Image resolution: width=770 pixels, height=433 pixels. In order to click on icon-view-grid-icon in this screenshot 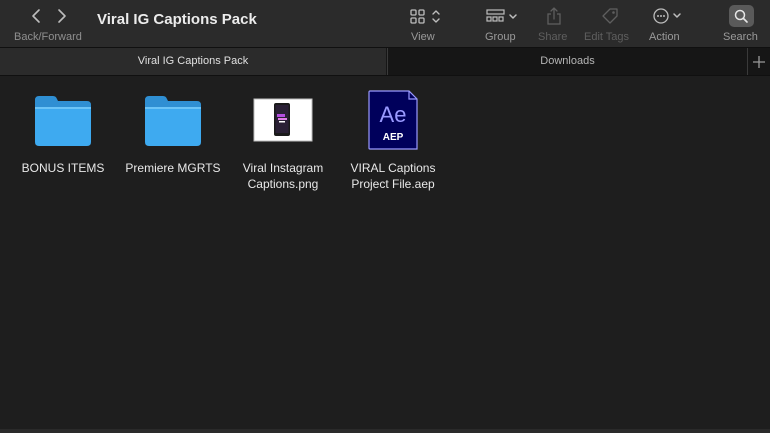, I will do `click(425, 16)`.